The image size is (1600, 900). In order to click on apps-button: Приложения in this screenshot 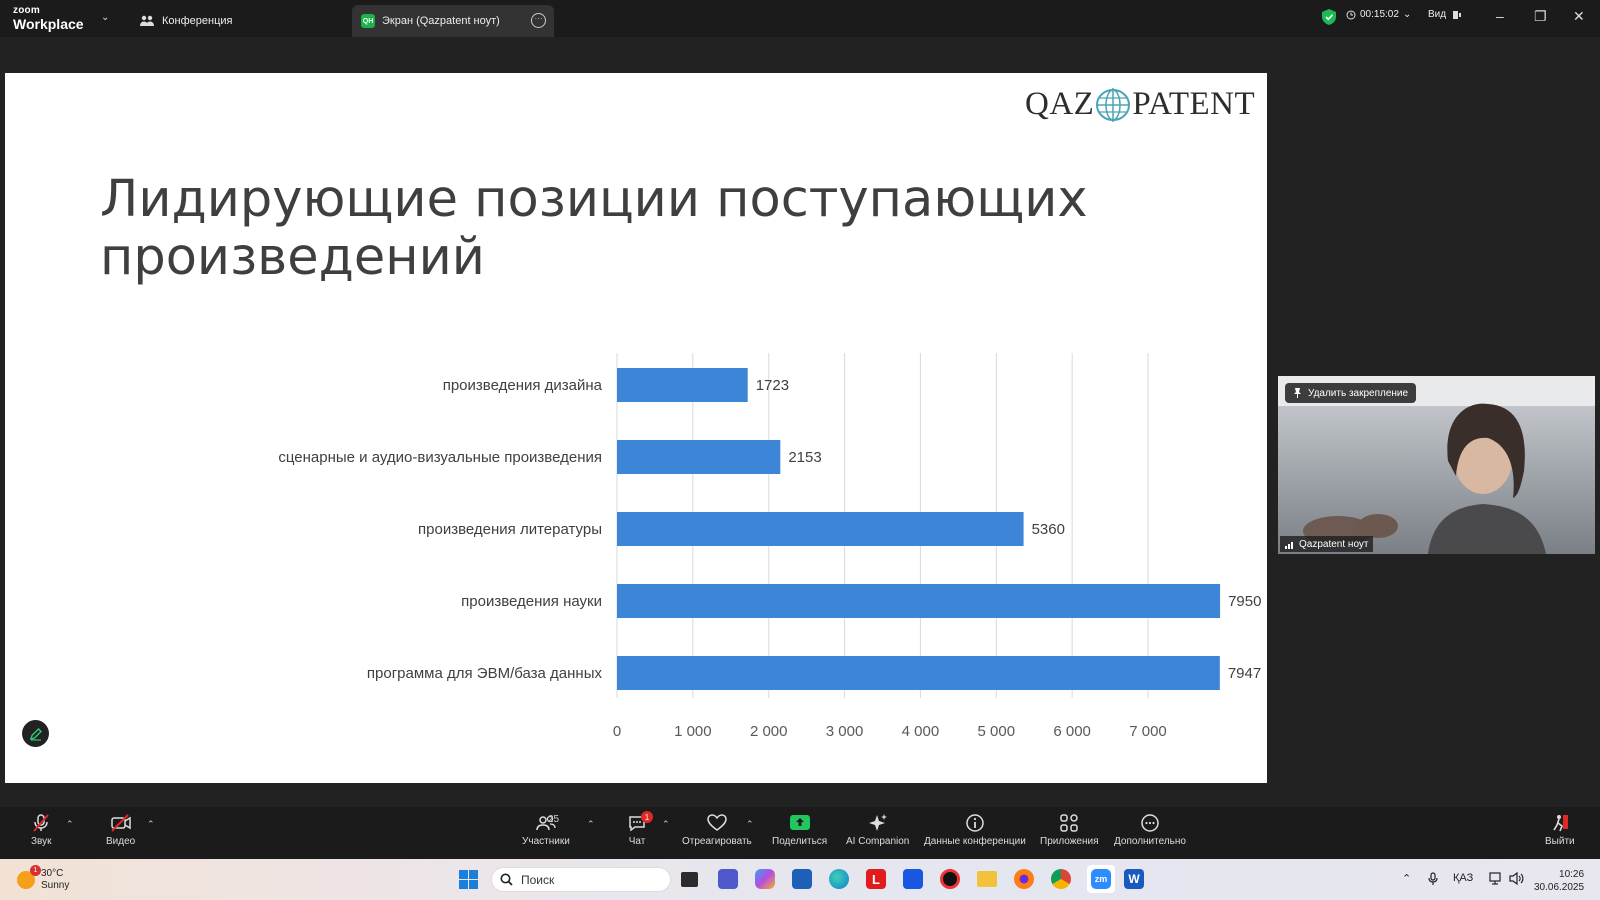, I will do `click(1069, 830)`.